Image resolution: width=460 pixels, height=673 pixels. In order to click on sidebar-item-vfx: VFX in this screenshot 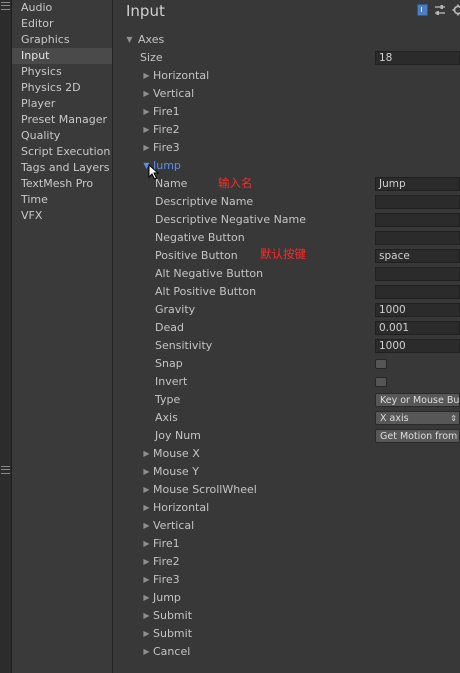, I will do `click(62, 216)`.